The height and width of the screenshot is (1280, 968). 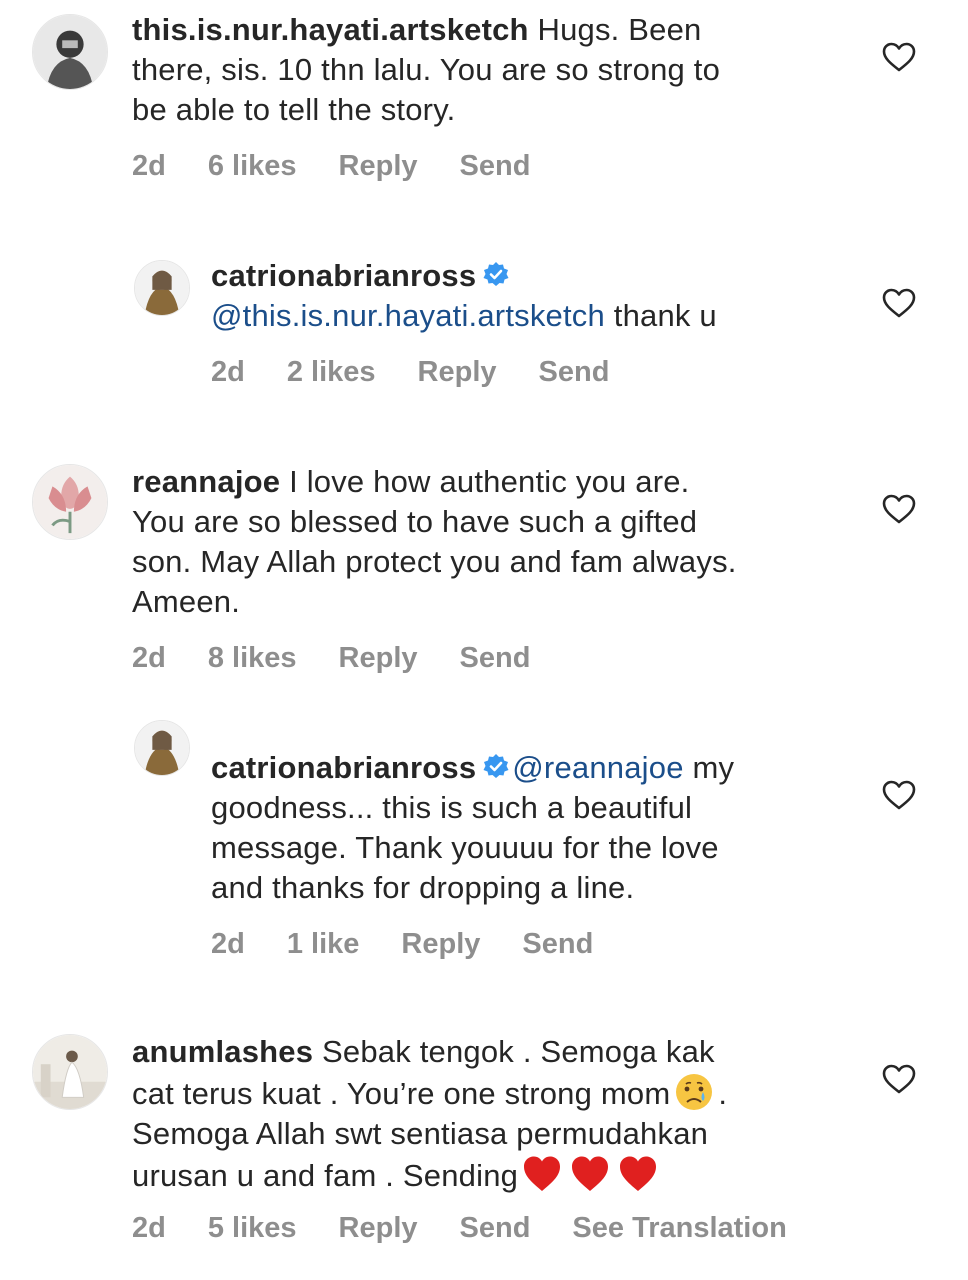 What do you see at coordinates (252, 658) in the screenshot?
I see `likes-count: 8 likes` at bounding box center [252, 658].